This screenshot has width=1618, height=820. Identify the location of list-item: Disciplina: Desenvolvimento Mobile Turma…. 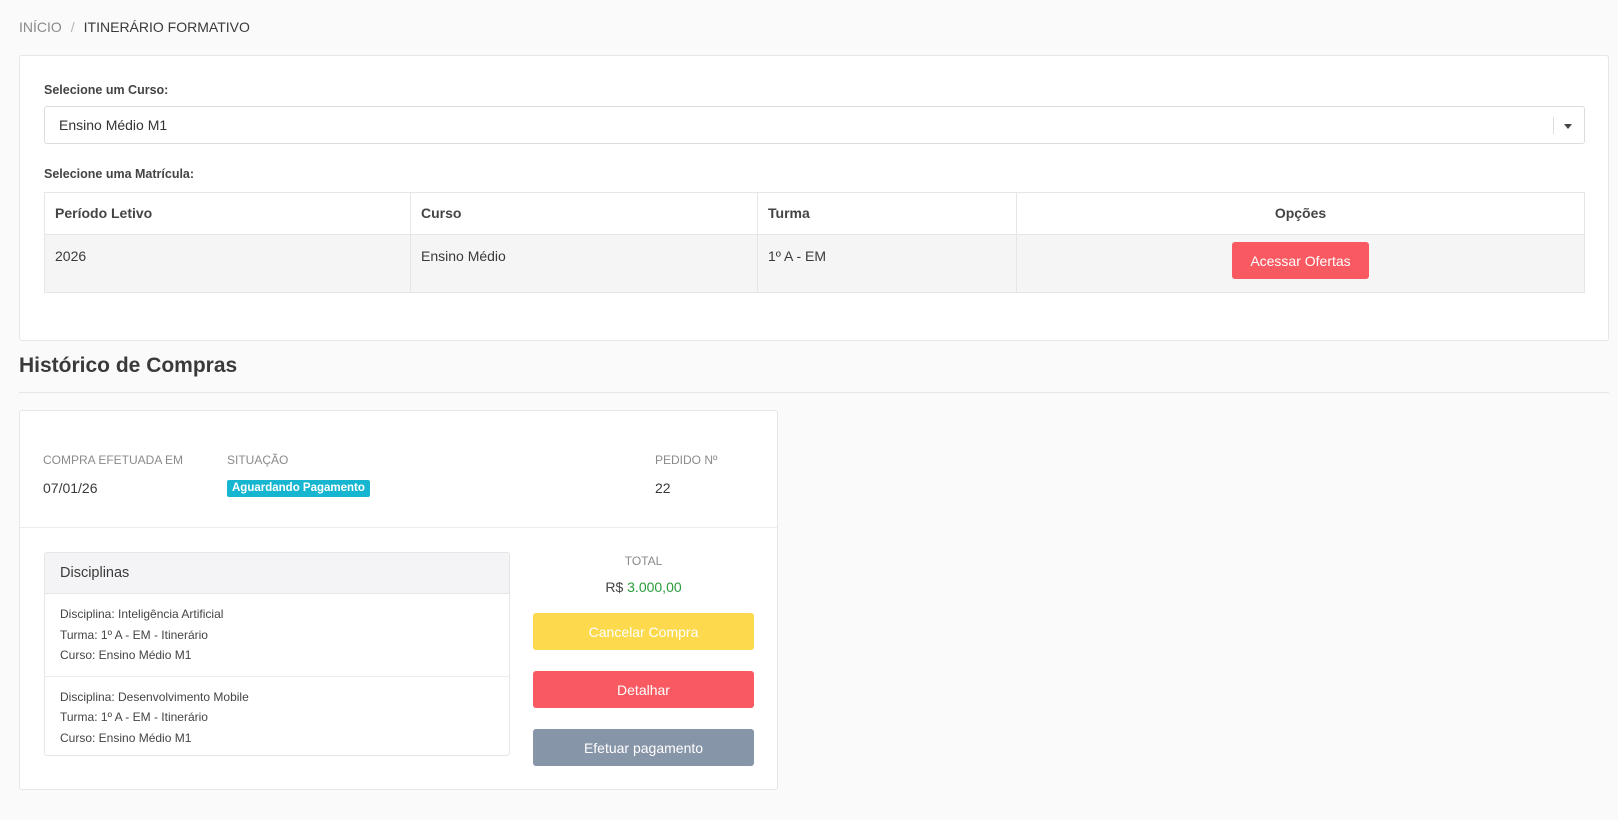
(277, 715).